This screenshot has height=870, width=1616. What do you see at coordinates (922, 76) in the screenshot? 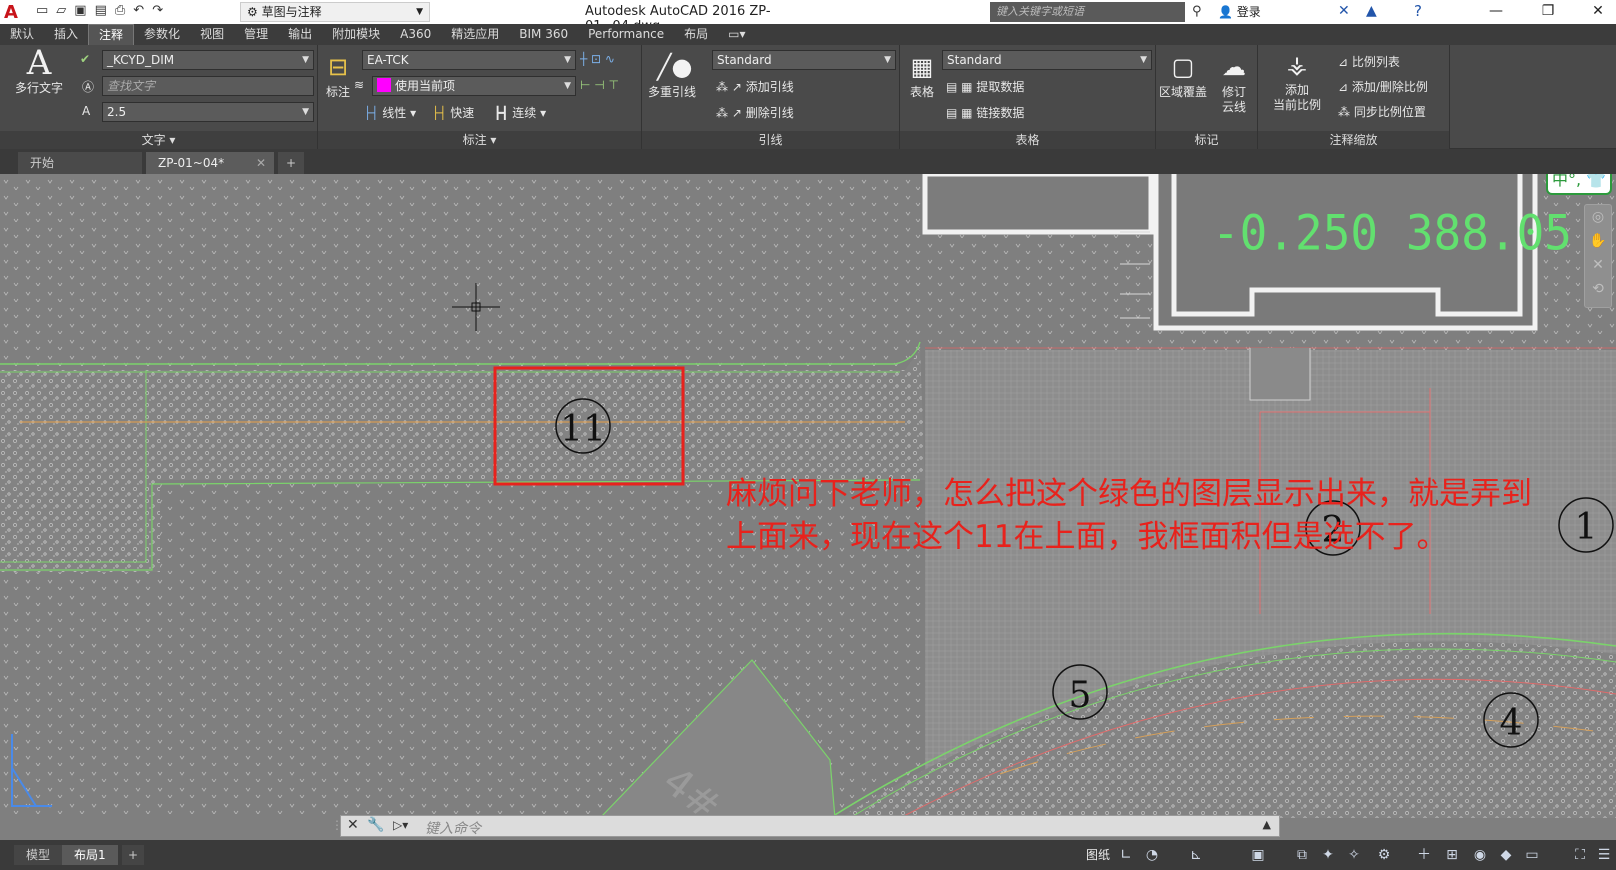
I see `table-button: ▦ 表格` at bounding box center [922, 76].